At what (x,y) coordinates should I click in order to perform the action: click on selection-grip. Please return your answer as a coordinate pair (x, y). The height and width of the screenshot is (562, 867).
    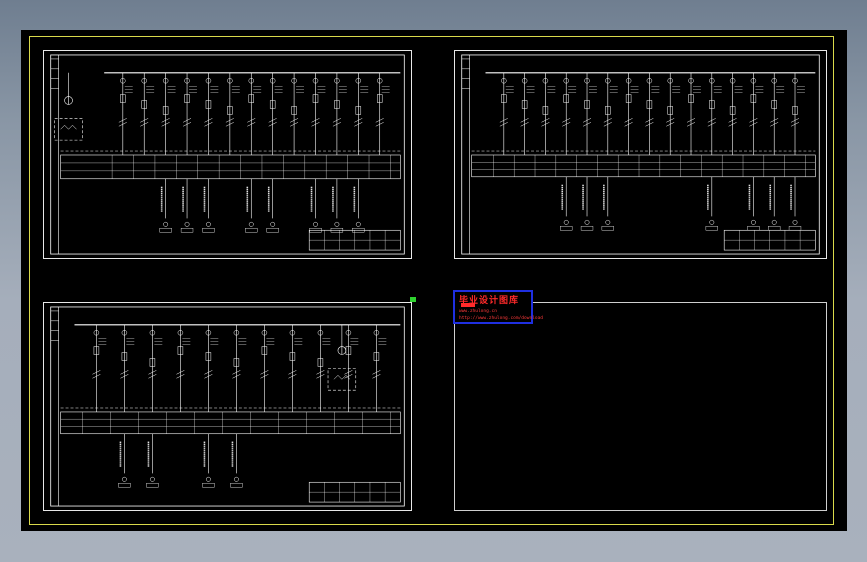
    Looking at the image, I should click on (413, 299).